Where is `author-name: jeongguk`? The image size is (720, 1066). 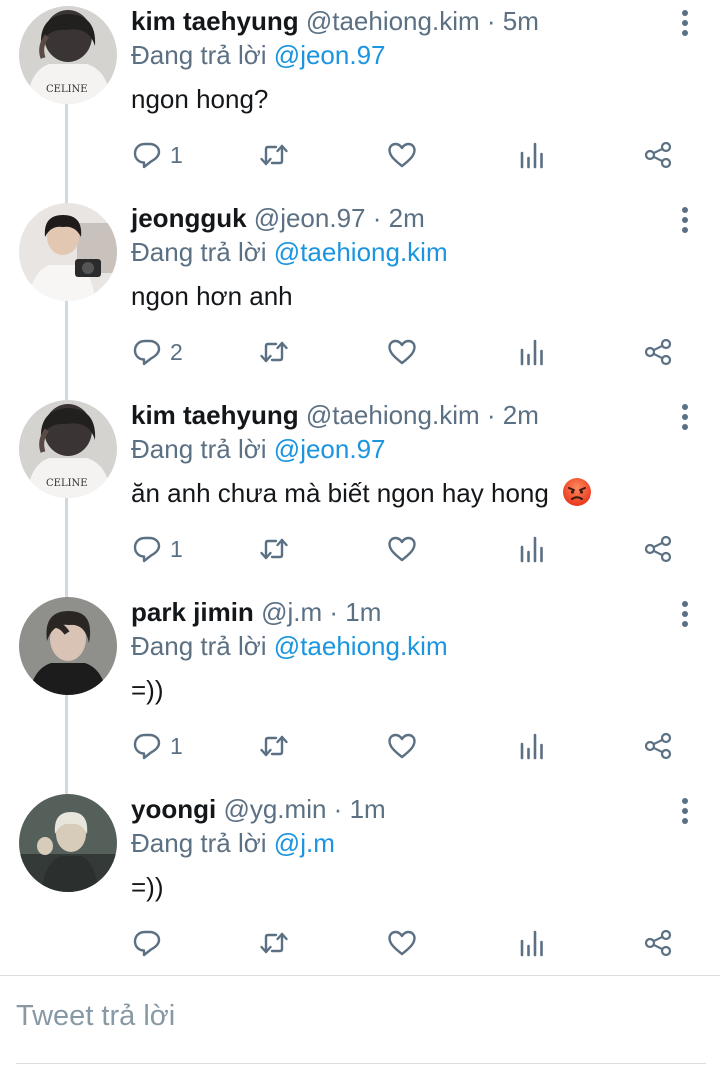
author-name: jeongguk is located at coordinates (189, 218).